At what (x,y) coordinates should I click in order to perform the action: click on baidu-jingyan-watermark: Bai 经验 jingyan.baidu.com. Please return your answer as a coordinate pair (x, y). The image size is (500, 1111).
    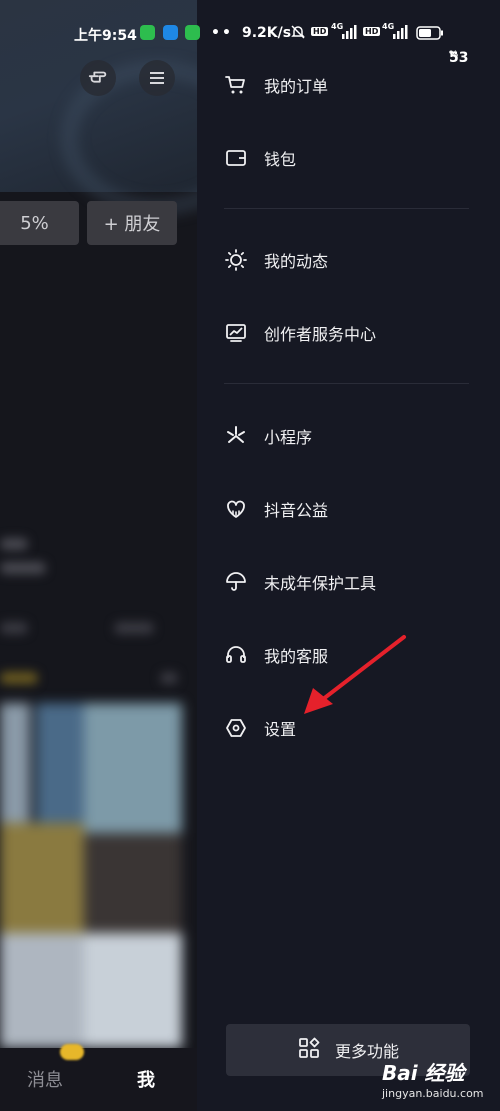
    Looking at the image, I should click on (440, 1083).